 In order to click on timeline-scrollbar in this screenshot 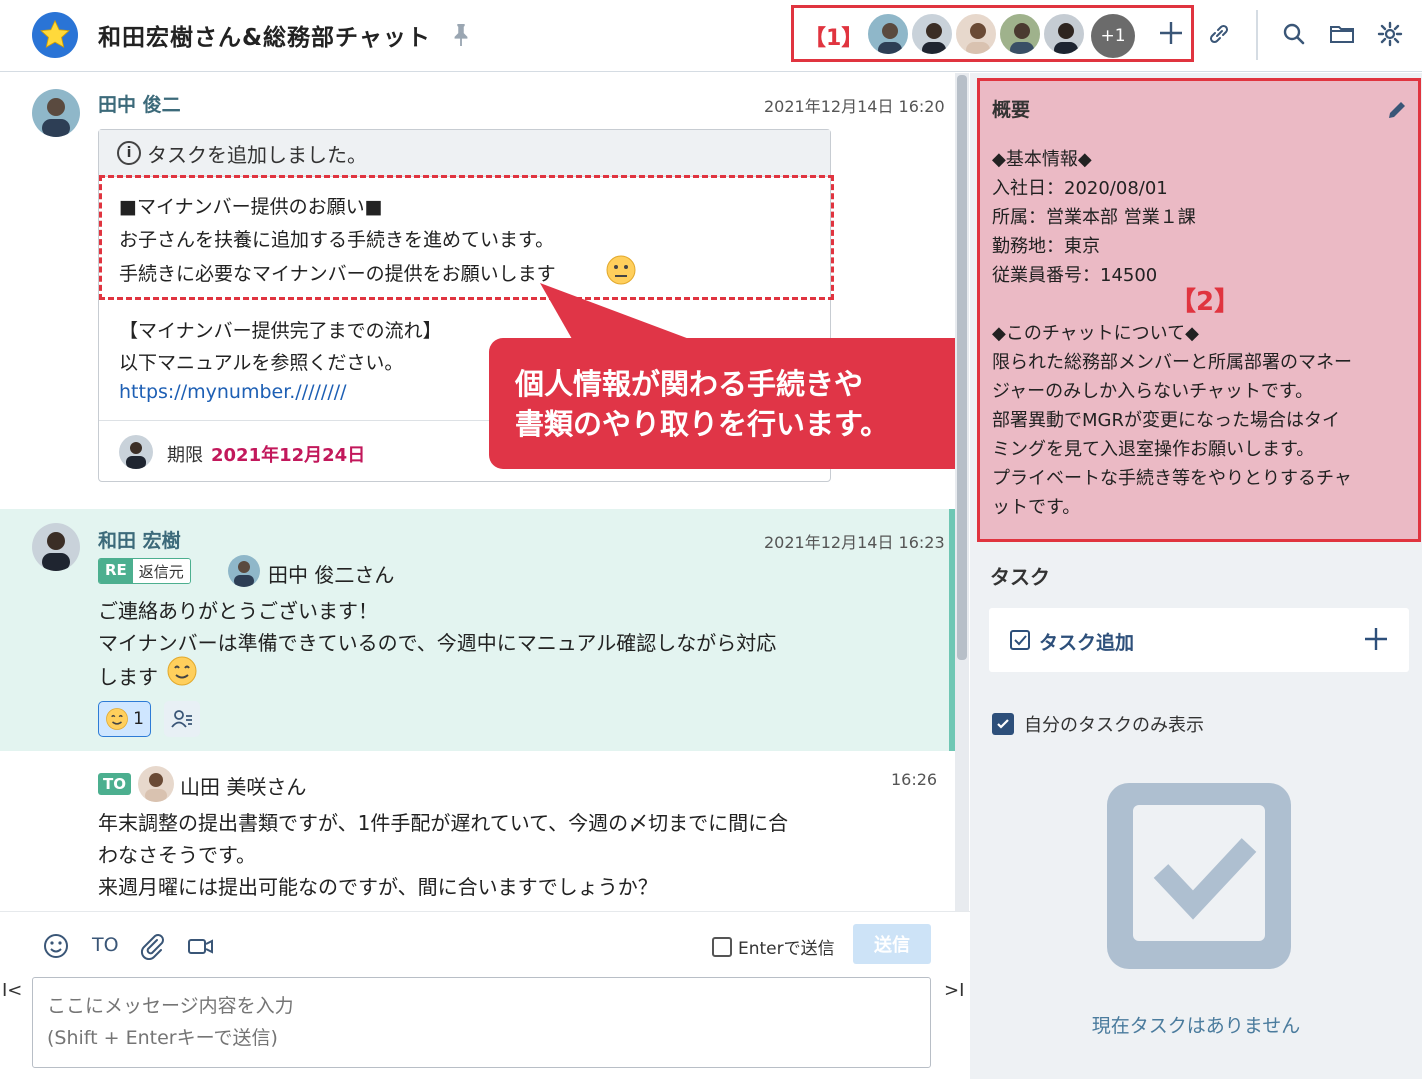, I will do `click(962, 492)`.